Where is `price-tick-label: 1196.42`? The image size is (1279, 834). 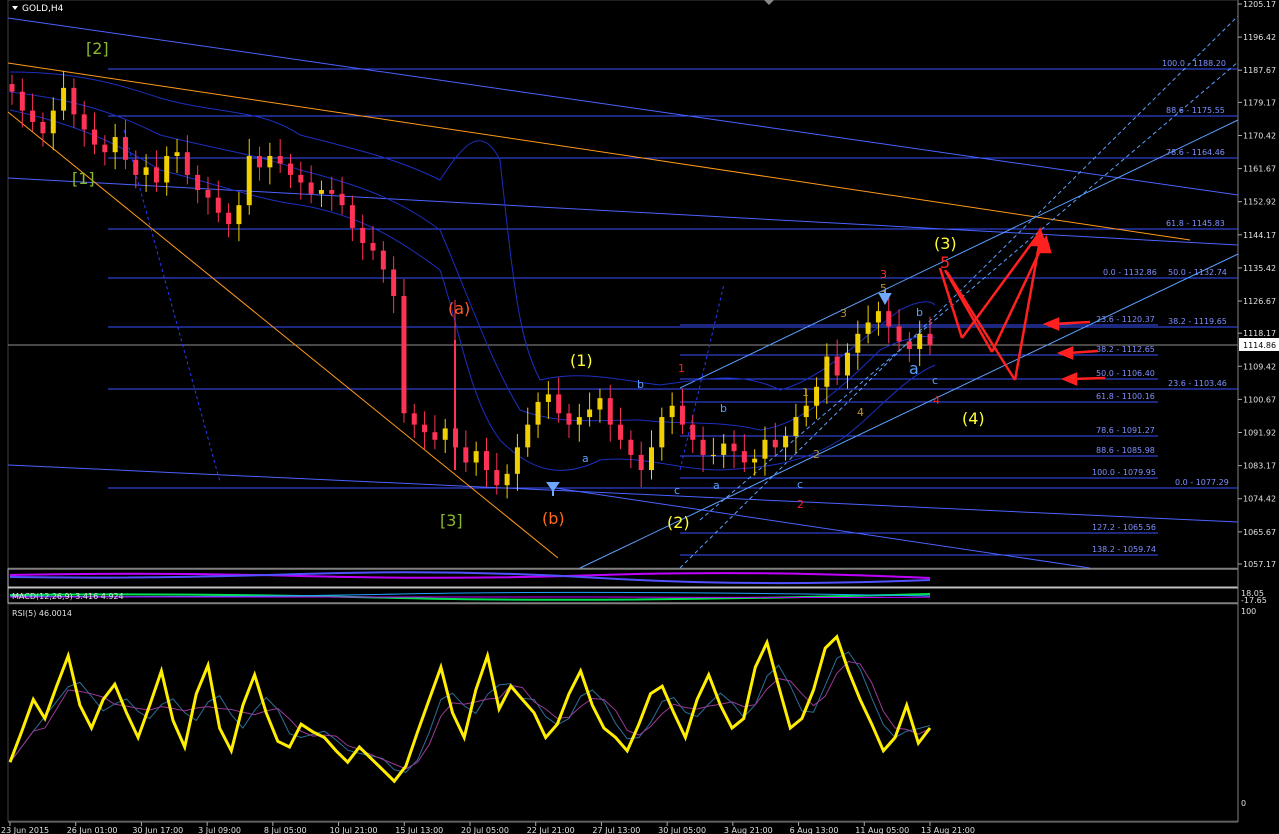 price-tick-label: 1196.42 is located at coordinates (1259, 37).